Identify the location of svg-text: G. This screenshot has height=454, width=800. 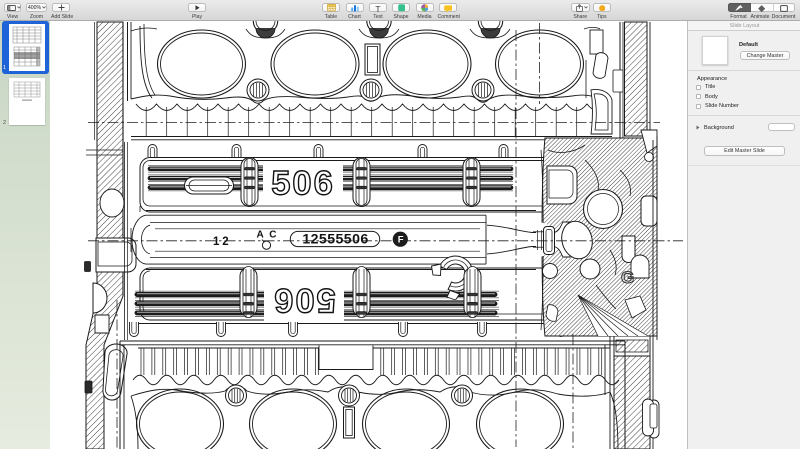
(627, 277).